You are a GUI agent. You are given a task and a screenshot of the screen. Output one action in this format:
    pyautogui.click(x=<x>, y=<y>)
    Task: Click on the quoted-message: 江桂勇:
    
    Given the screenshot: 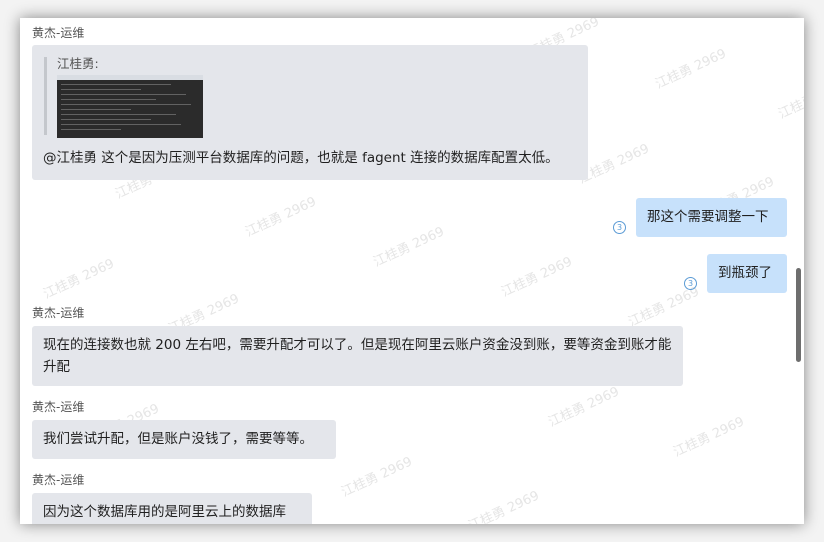 What is the action you would take?
    pyautogui.click(x=123, y=97)
    